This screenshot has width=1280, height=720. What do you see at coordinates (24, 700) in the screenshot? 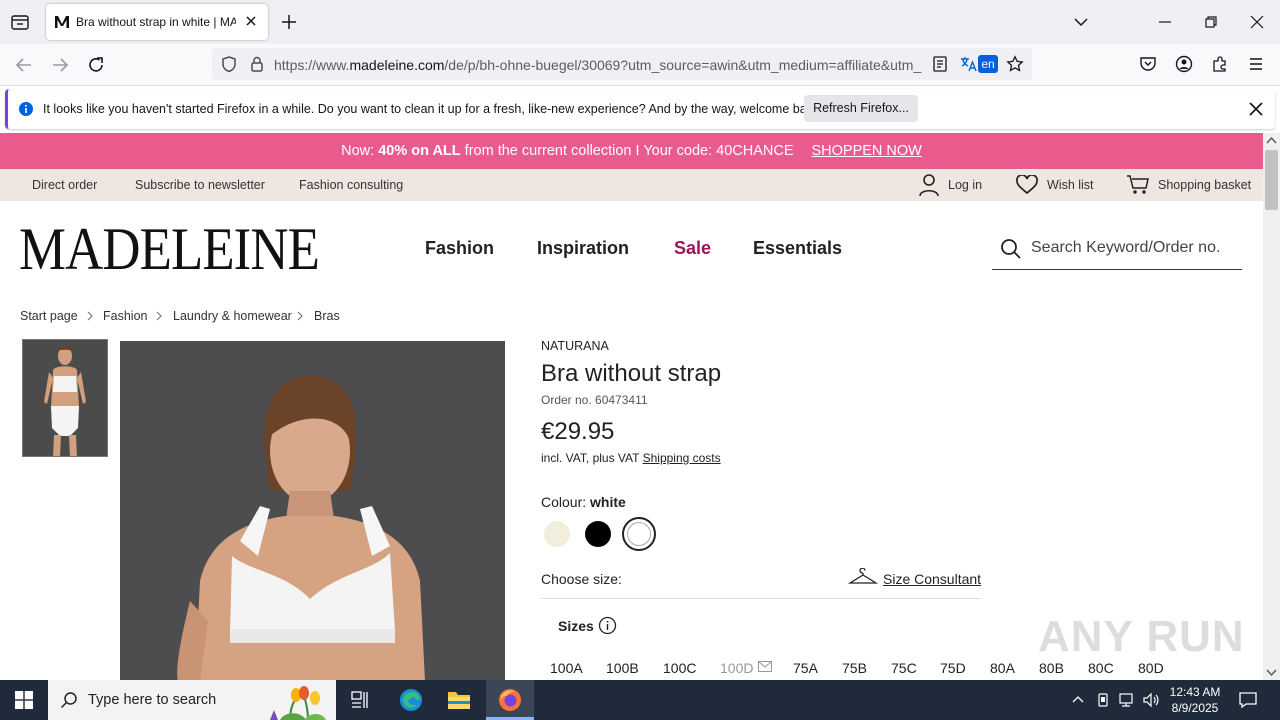
I see `windows-start-icon` at bounding box center [24, 700].